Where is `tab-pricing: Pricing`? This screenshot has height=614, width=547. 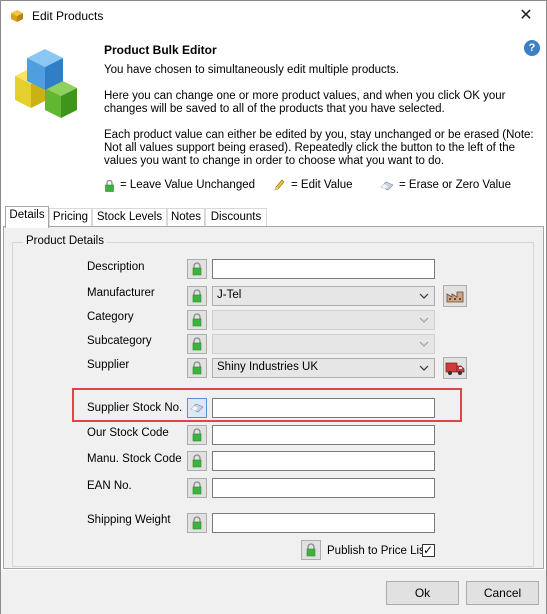 tab-pricing: Pricing is located at coordinates (70, 217).